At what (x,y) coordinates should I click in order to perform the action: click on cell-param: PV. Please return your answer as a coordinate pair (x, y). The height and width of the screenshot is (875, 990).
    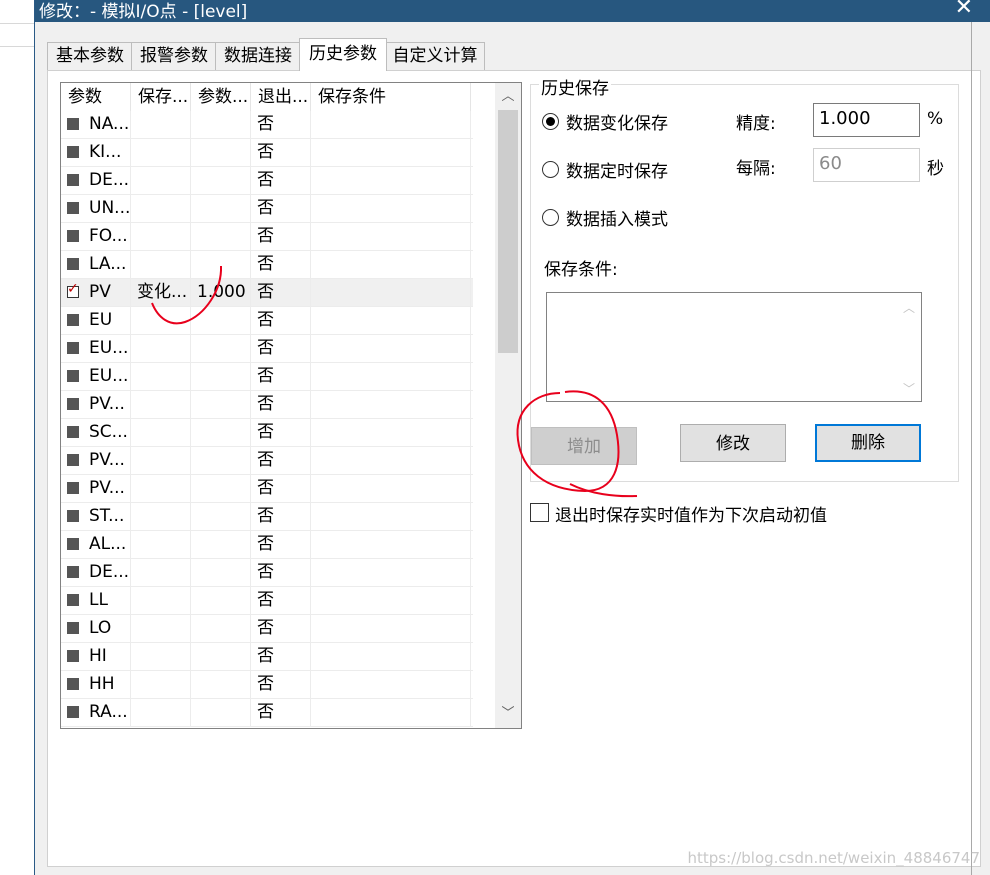
    Looking at the image, I should click on (96, 292).